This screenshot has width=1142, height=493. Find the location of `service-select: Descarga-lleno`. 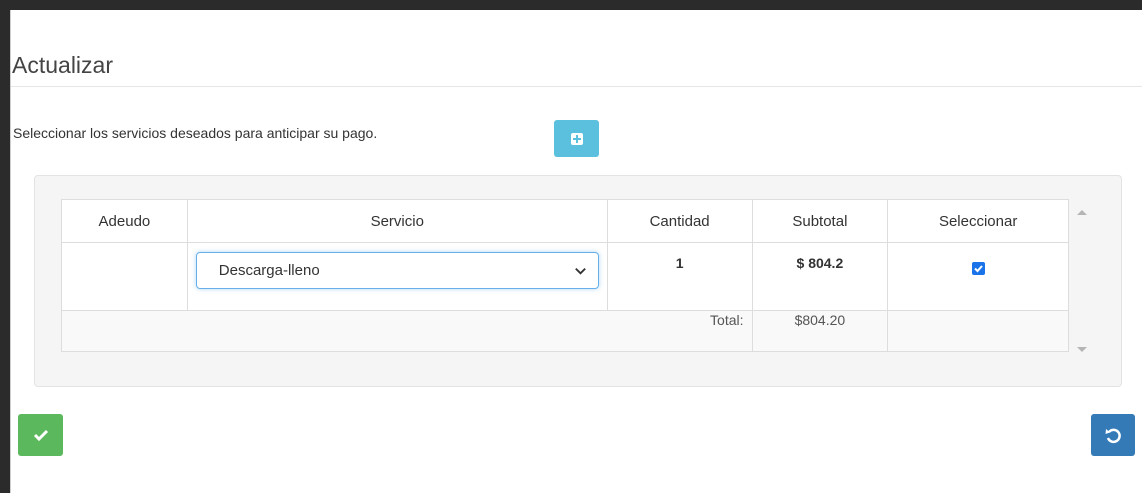

service-select: Descarga-lleno is located at coordinates (397, 270).